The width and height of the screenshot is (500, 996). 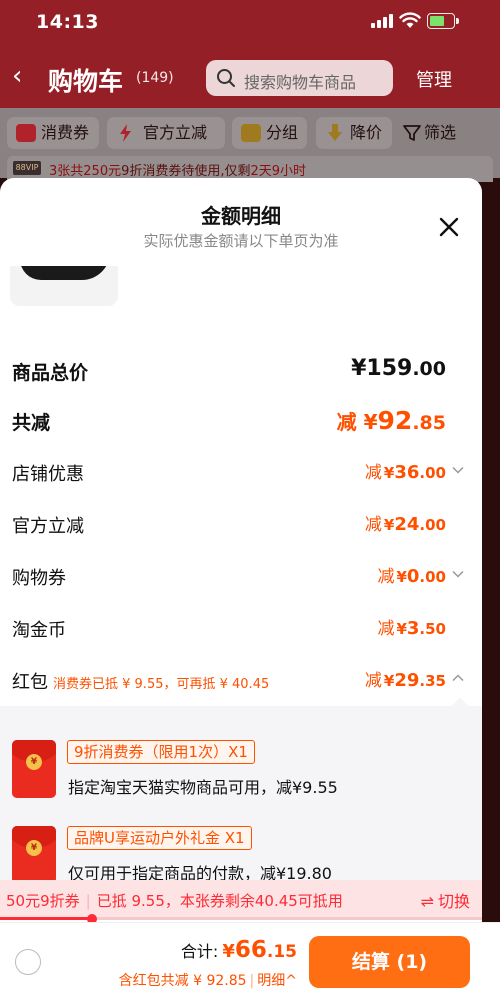 I want to click on filter-label: 筛选, so click(x=440, y=132).